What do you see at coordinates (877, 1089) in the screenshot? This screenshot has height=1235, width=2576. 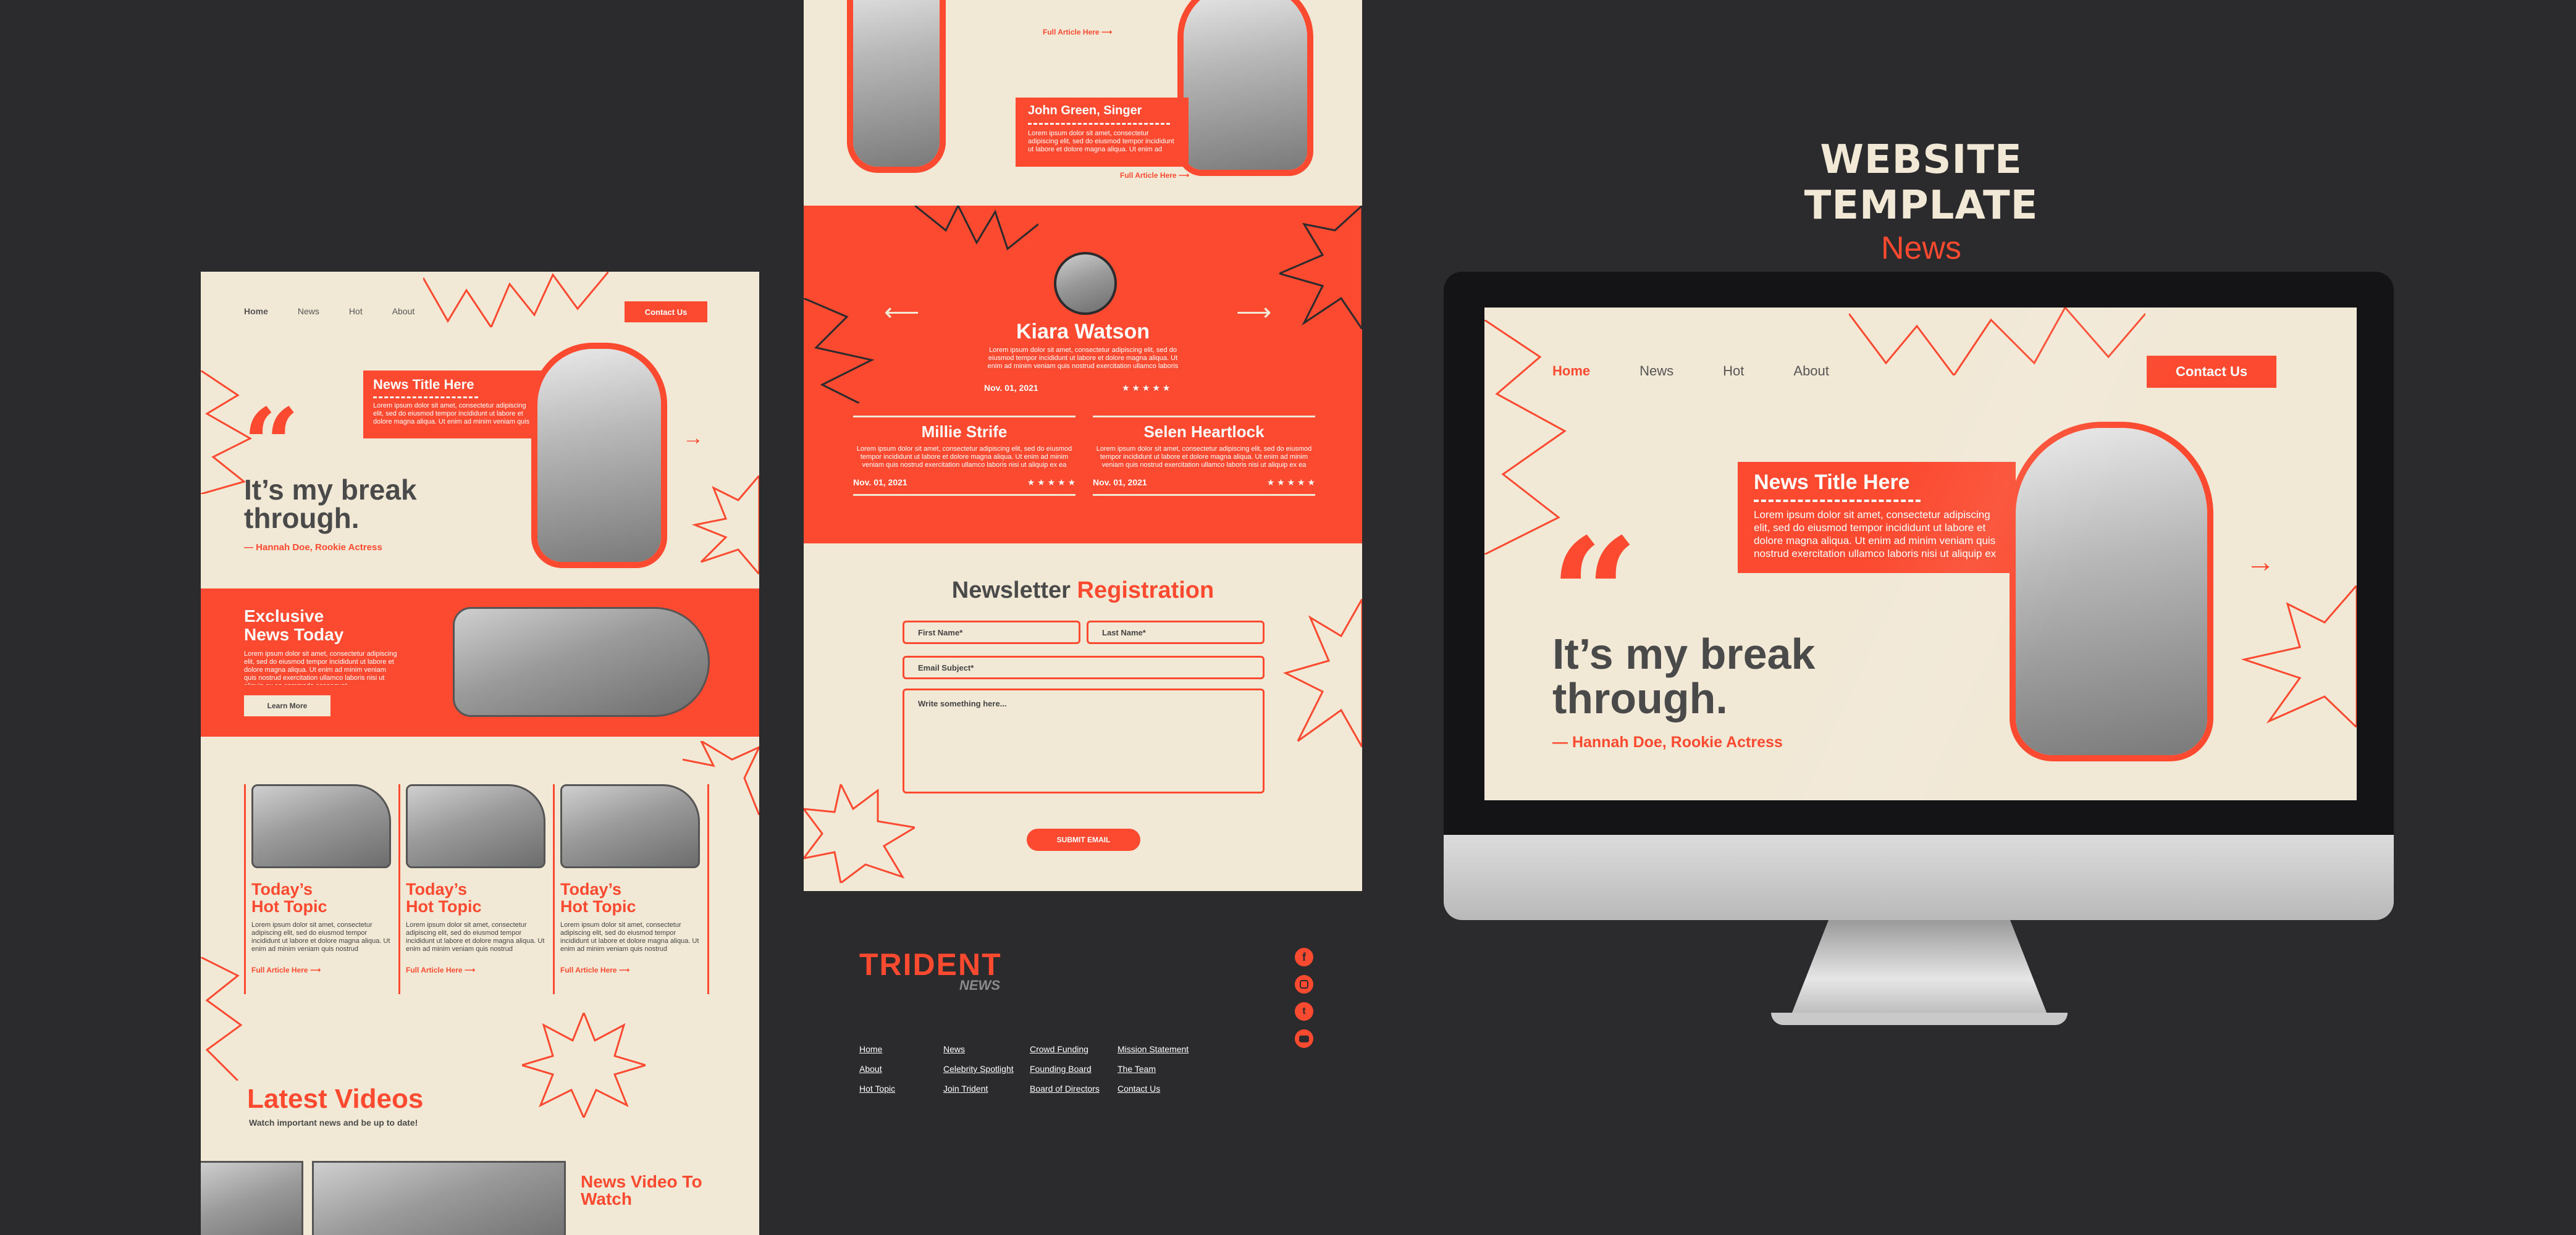 I see `footer-link: Hot Topic` at bounding box center [877, 1089].